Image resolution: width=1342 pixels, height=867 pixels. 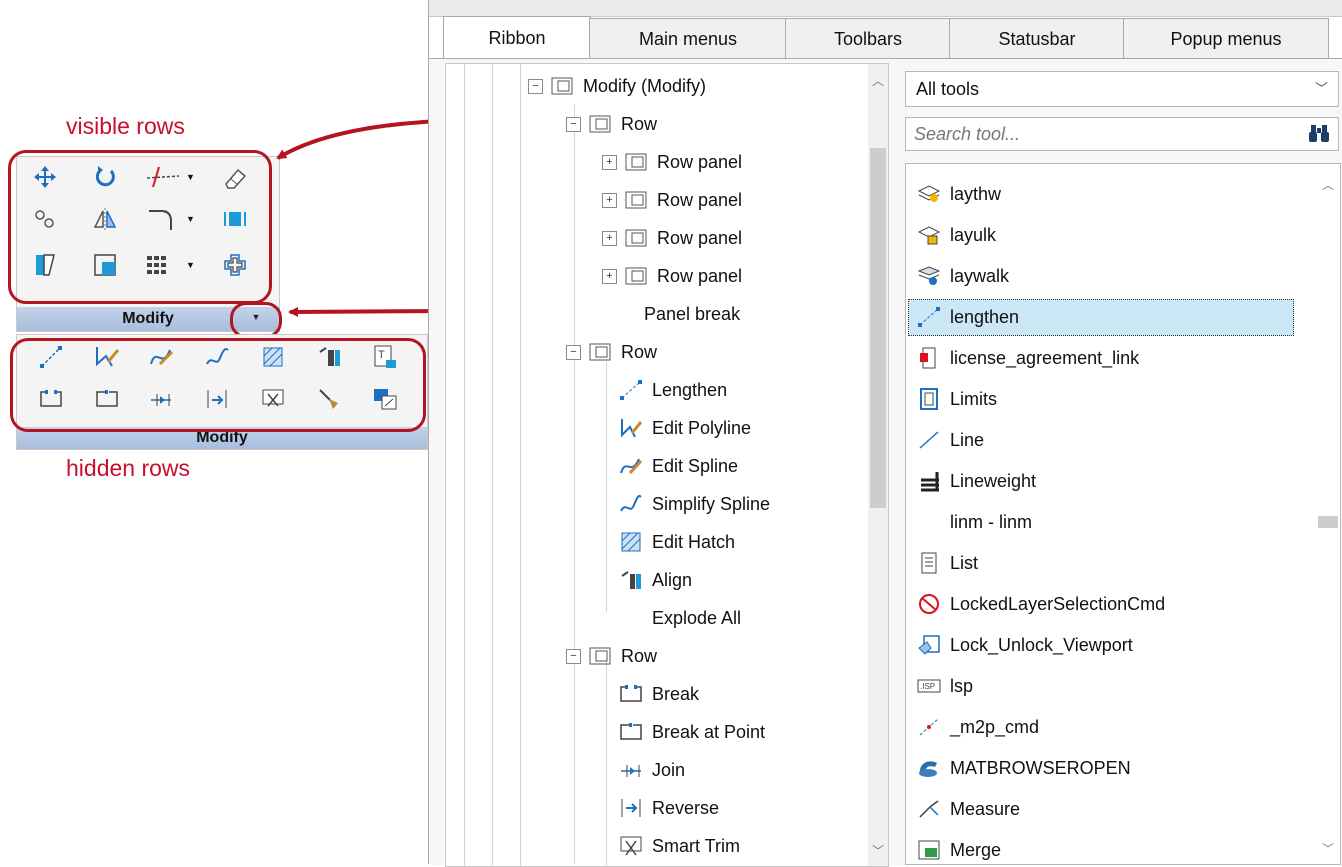 What do you see at coordinates (985, 808) in the screenshot?
I see `tool-label: Measure` at bounding box center [985, 808].